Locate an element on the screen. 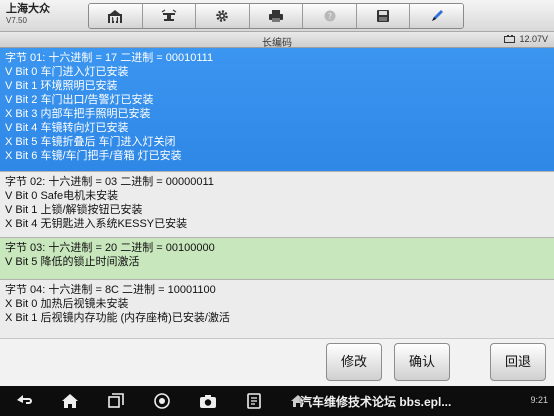  browser-button is located at coordinates (162, 401).